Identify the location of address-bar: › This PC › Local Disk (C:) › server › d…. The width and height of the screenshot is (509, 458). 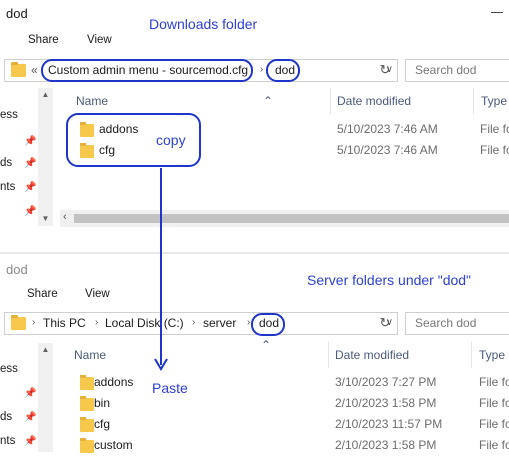
(201, 323).